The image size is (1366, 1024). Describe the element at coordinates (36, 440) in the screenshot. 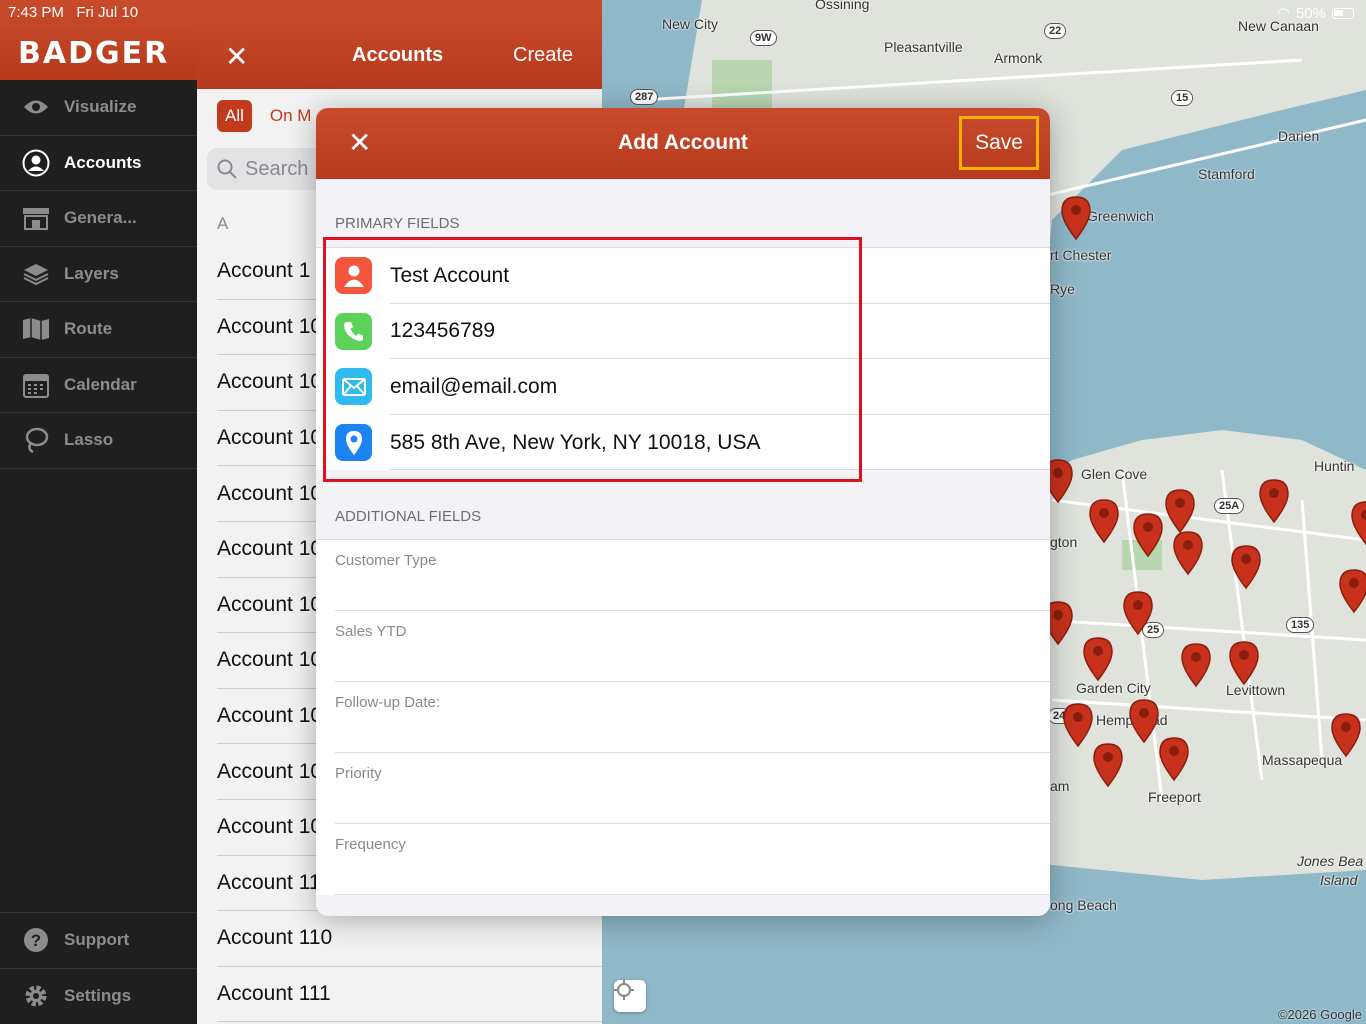

I see `lasso-icon` at that location.